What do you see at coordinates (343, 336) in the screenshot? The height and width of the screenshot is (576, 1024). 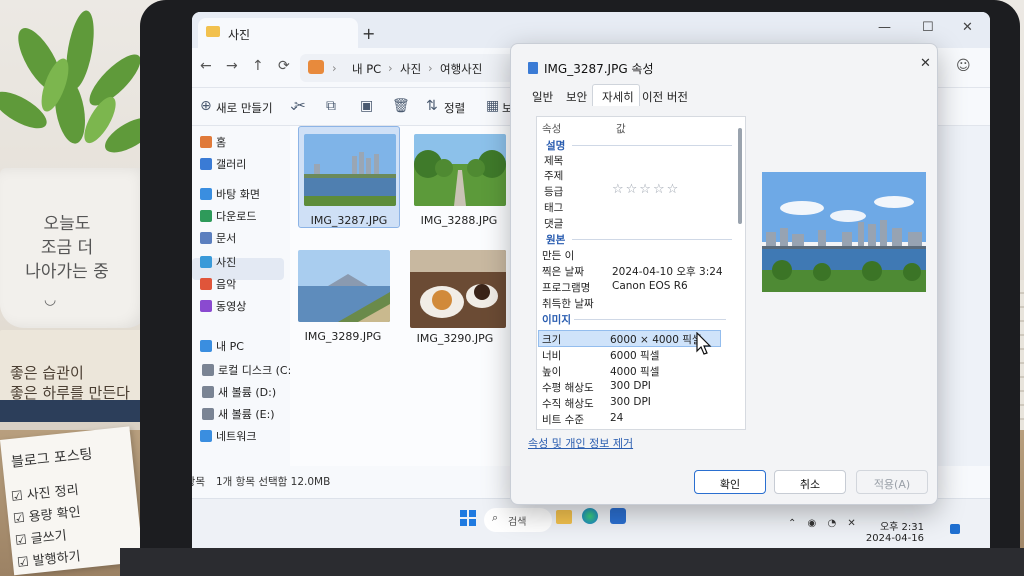 I see `file-name: IMG_3289.JPG` at bounding box center [343, 336].